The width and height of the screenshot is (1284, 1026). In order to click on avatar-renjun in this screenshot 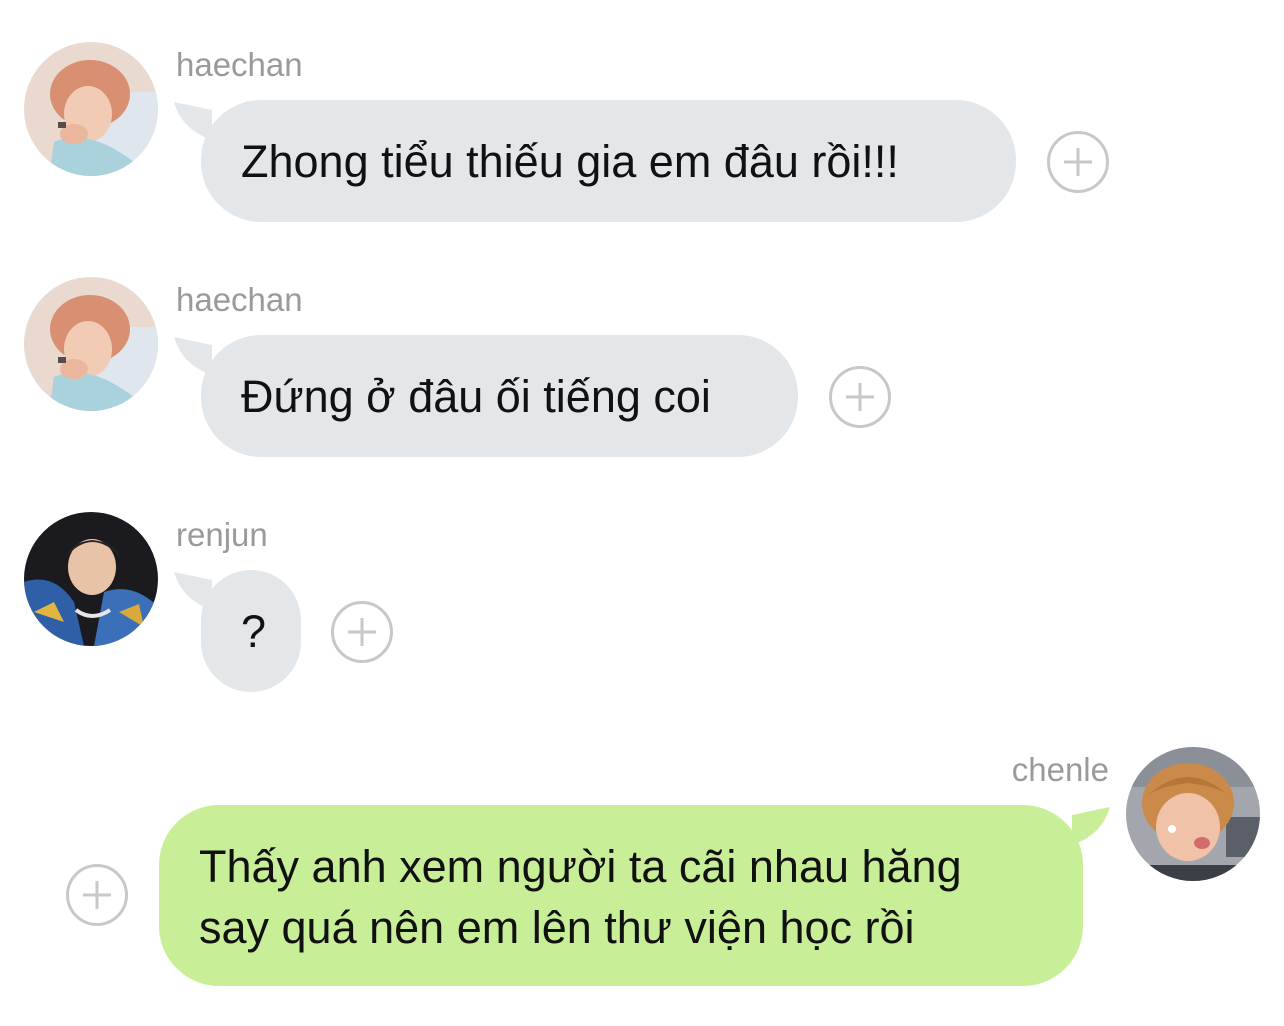, I will do `click(91, 579)`.